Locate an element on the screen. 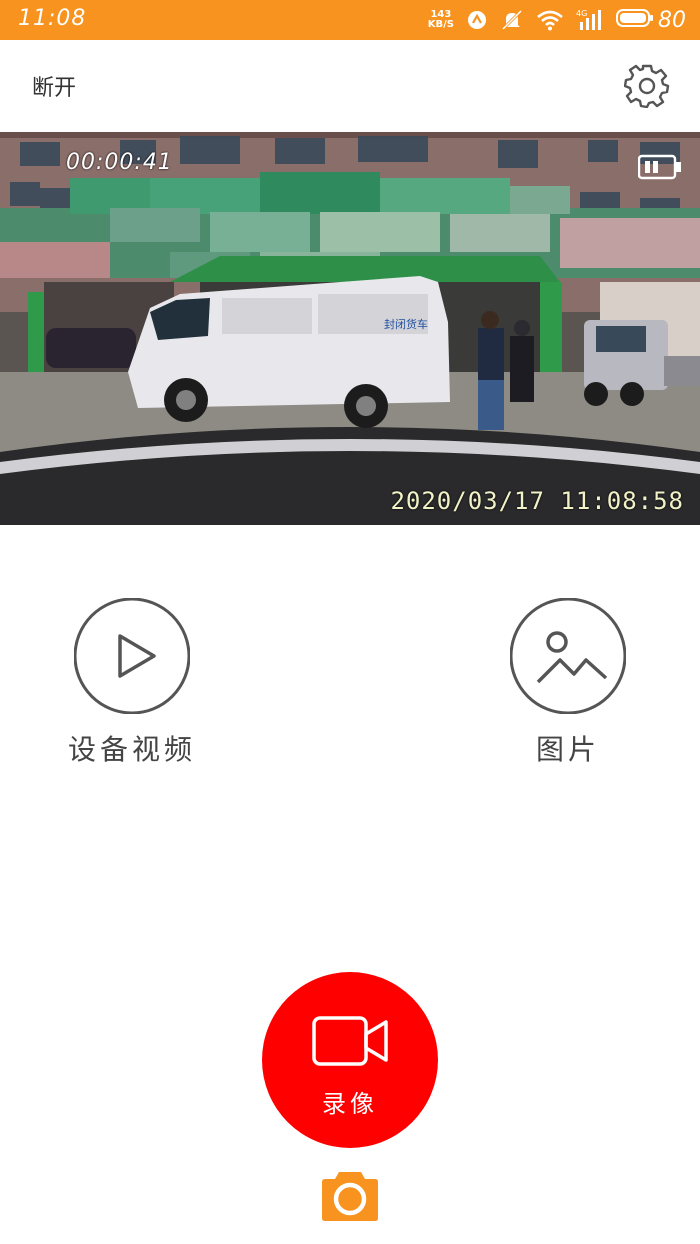  status-bar: 11:08 143 KB/S 4G 80 is located at coordinates (350, 20).